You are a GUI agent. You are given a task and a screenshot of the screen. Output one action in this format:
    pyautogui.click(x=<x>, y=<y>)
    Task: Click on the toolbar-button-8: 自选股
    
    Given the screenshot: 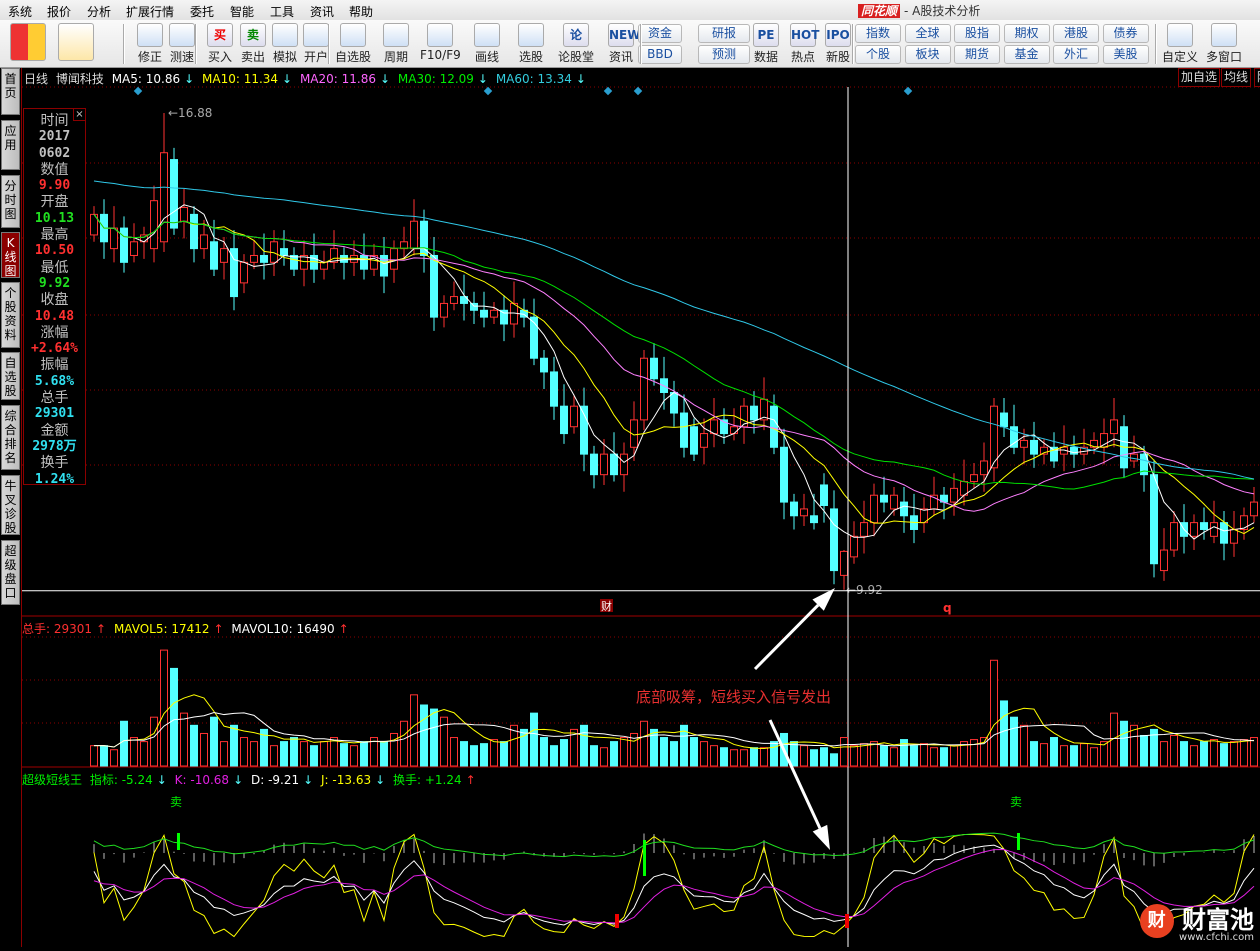 What is the action you would take?
    pyautogui.click(x=353, y=44)
    